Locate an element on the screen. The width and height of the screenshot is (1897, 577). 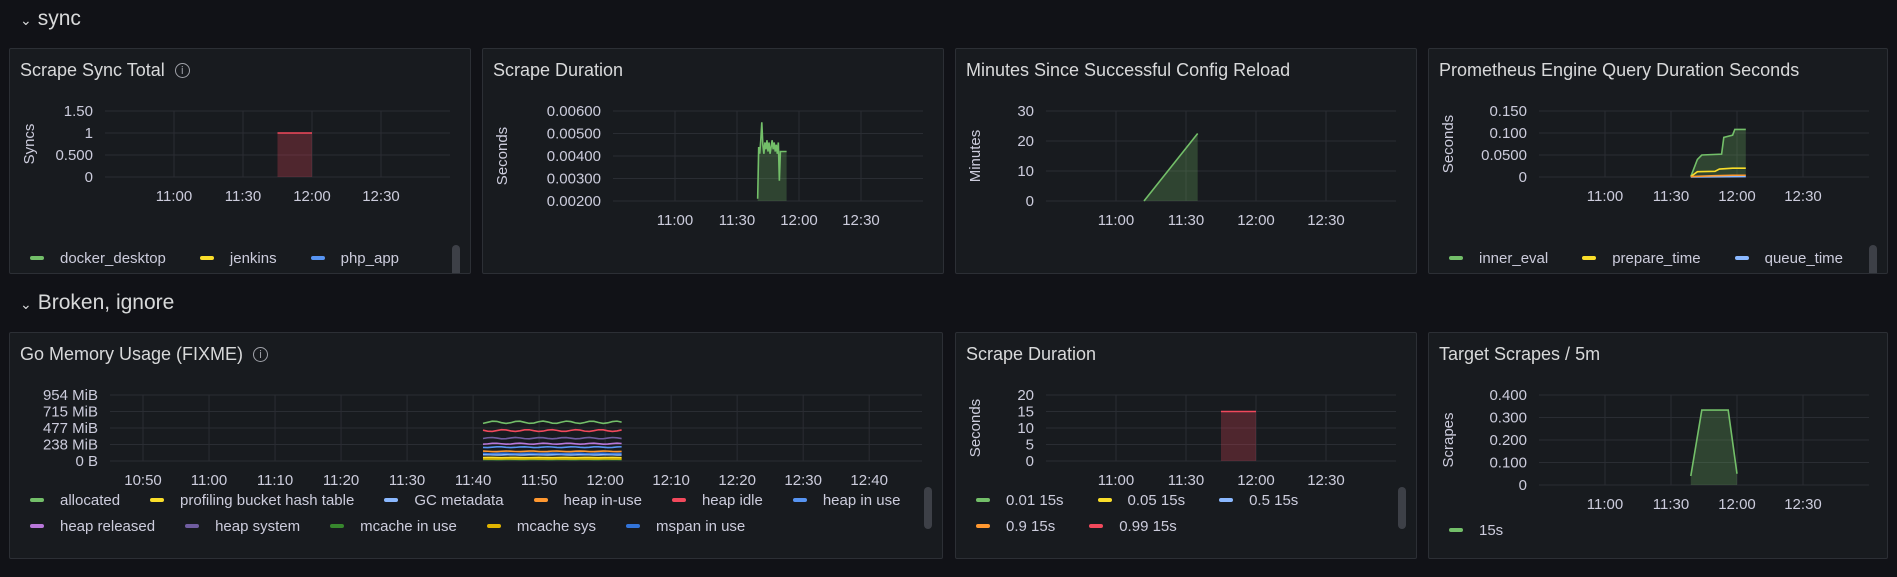
series-area is located at coordinates (294, 155).